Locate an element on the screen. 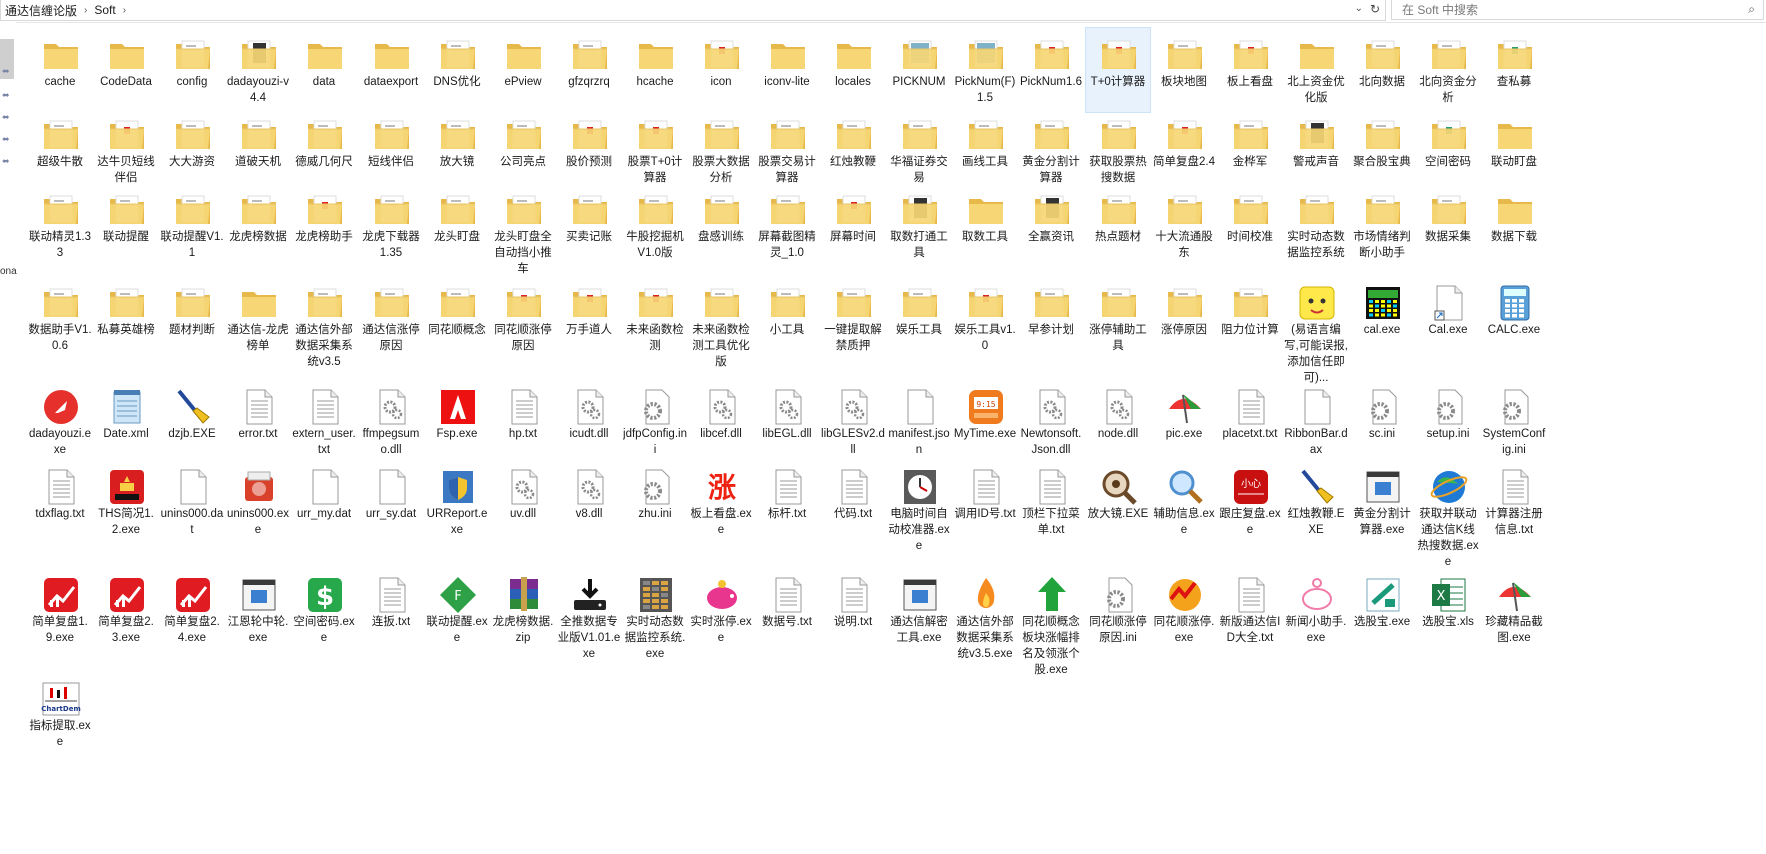 The height and width of the screenshot is (854, 1766). file-item: CALC.exe is located at coordinates (1514, 318).